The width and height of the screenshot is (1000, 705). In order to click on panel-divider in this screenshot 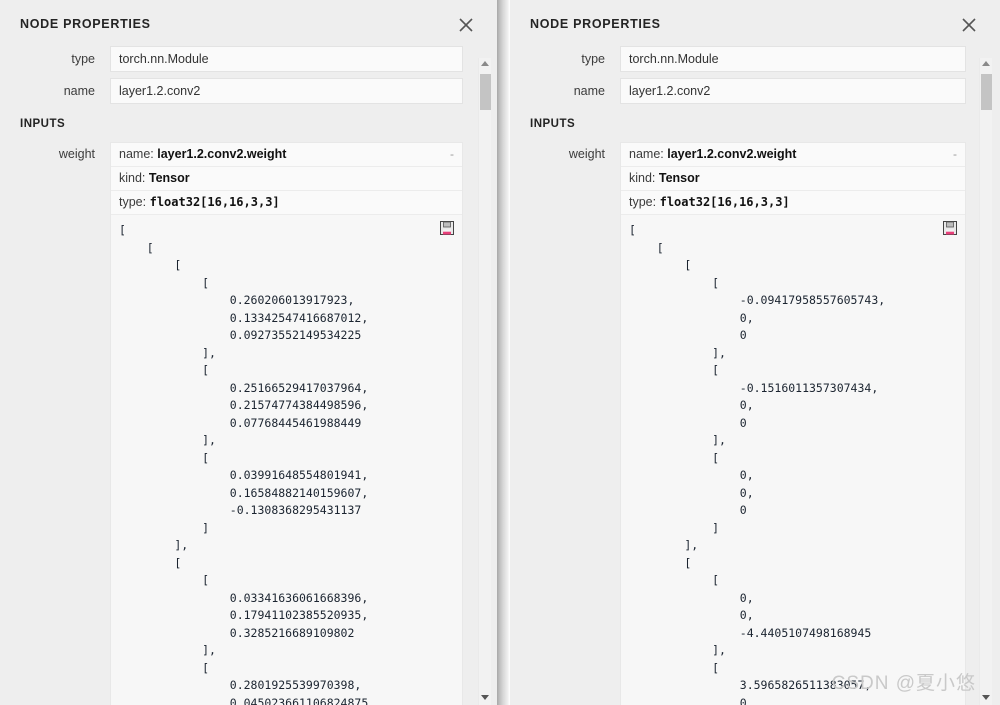, I will do `click(503, 352)`.